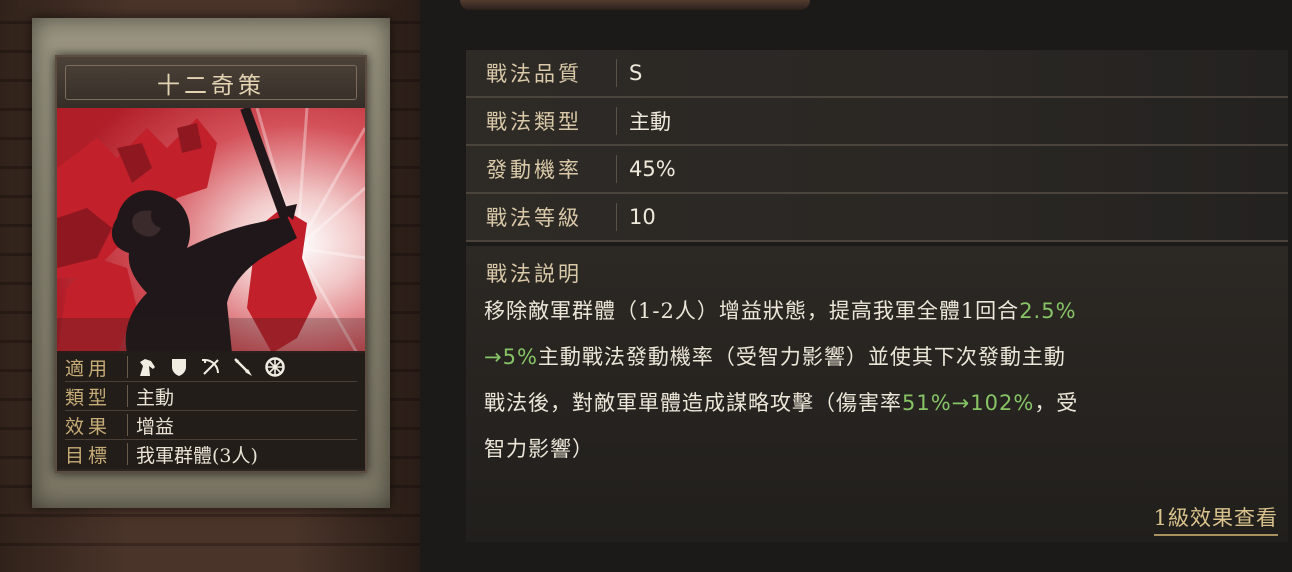 The height and width of the screenshot is (572, 1292). What do you see at coordinates (211, 396) in the screenshot?
I see `stat-row-type: 類型 主動` at bounding box center [211, 396].